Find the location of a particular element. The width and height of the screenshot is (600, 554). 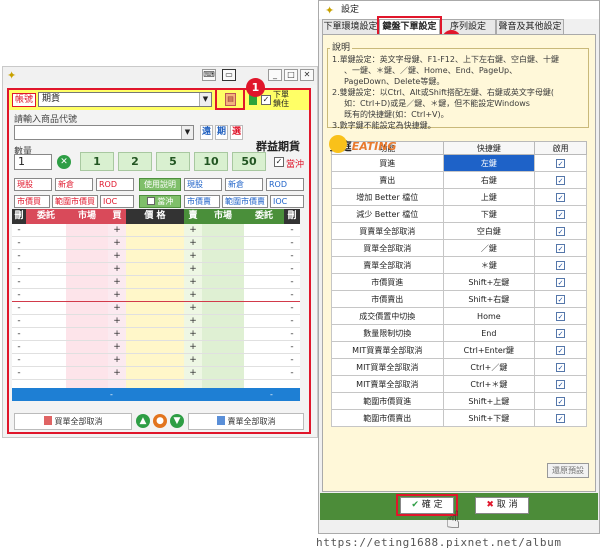

hotkey-key: Home is located at coordinates (489, 316).